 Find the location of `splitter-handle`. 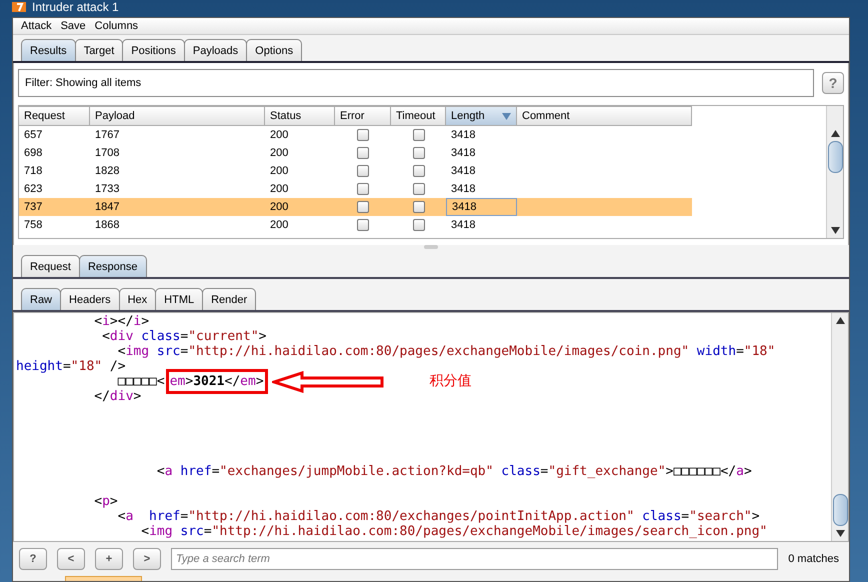

splitter-handle is located at coordinates (431, 247).